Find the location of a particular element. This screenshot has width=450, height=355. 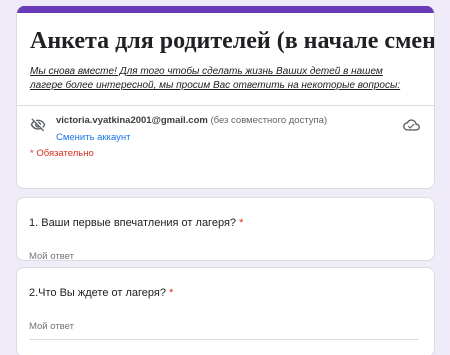

question-title-text: 2.Что Вы ждете от лагеря? is located at coordinates (97, 293).